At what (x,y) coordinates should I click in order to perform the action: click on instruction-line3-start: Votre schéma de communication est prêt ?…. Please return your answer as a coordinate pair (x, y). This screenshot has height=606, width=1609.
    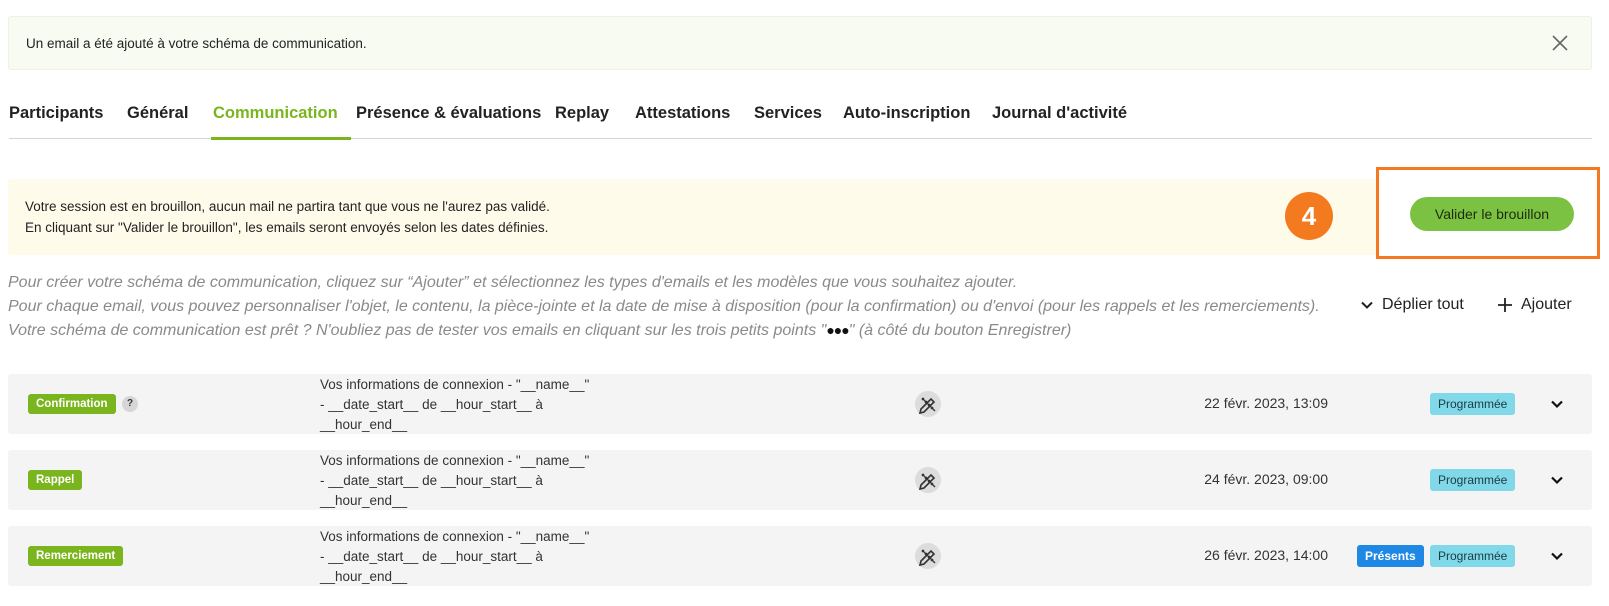
    Looking at the image, I should click on (417, 330).